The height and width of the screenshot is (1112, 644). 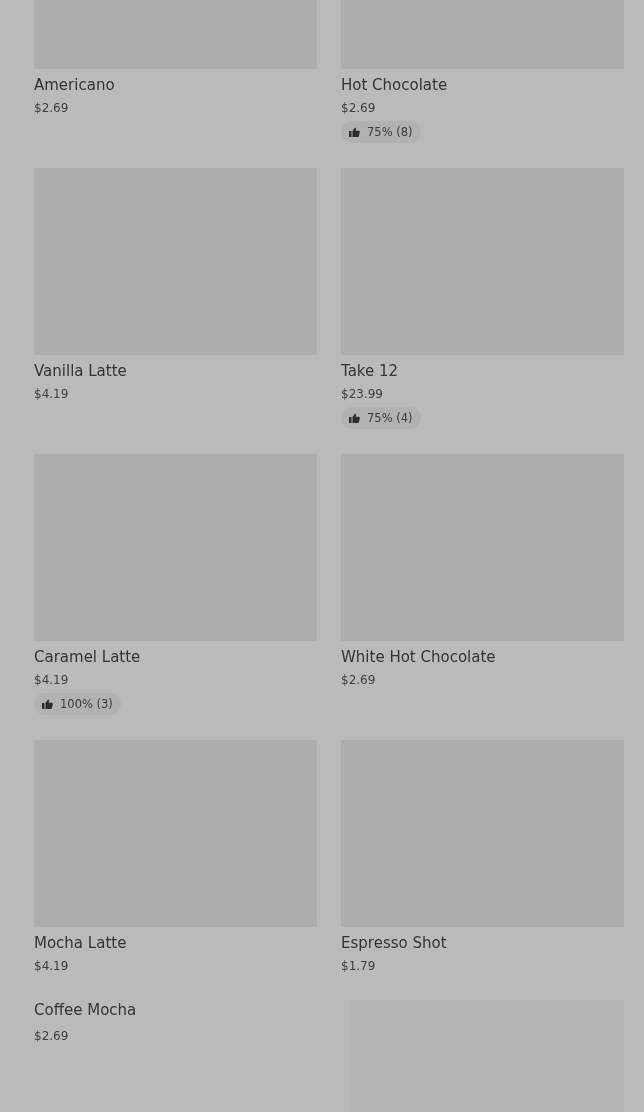 What do you see at coordinates (418, 657) in the screenshot?
I see `product-name: White Hot Chocolate` at bounding box center [418, 657].